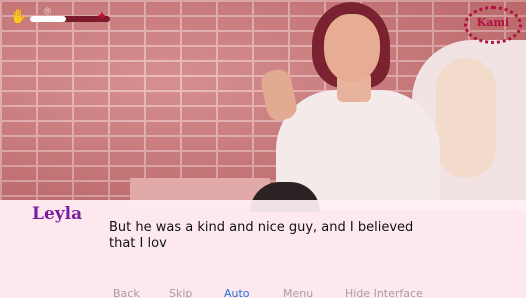 This screenshot has height=298, width=526. What do you see at coordinates (352, 48) in the screenshot?
I see `leyla-head` at bounding box center [352, 48].